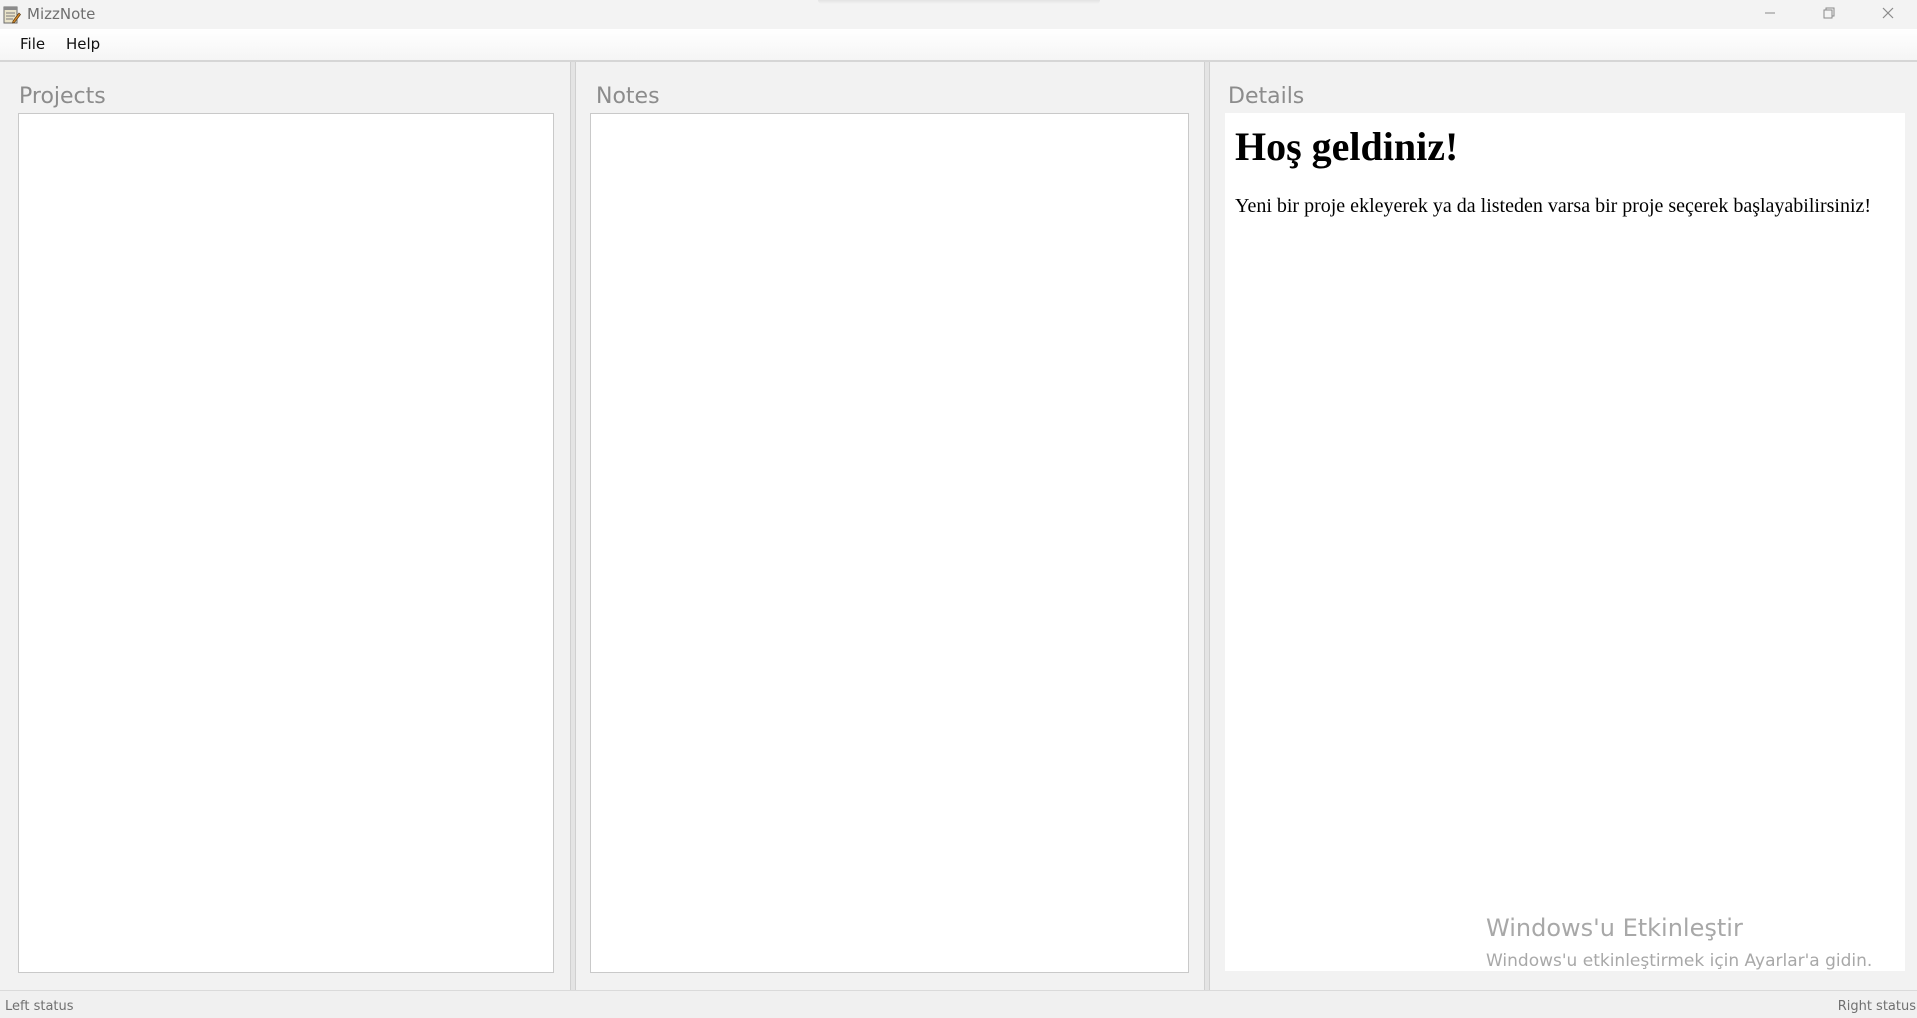  What do you see at coordinates (61, 14) in the screenshot?
I see `window-title: MizzNote` at bounding box center [61, 14].